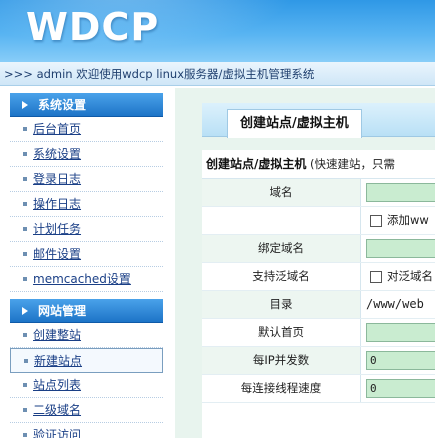  What do you see at coordinates (281, 388) in the screenshot?
I see `speed-label: 每连接线程速度` at bounding box center [281, 388].